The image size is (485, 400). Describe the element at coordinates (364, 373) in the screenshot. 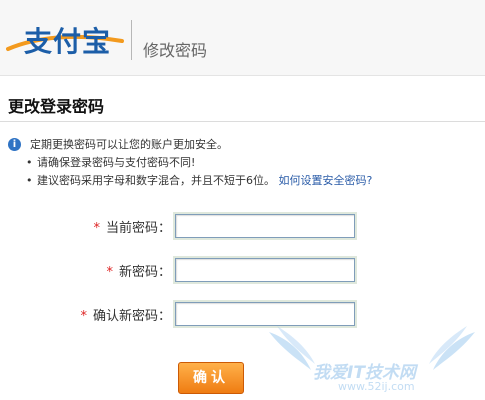

I see `watermark-title: 我爱IT技术网` at that location.